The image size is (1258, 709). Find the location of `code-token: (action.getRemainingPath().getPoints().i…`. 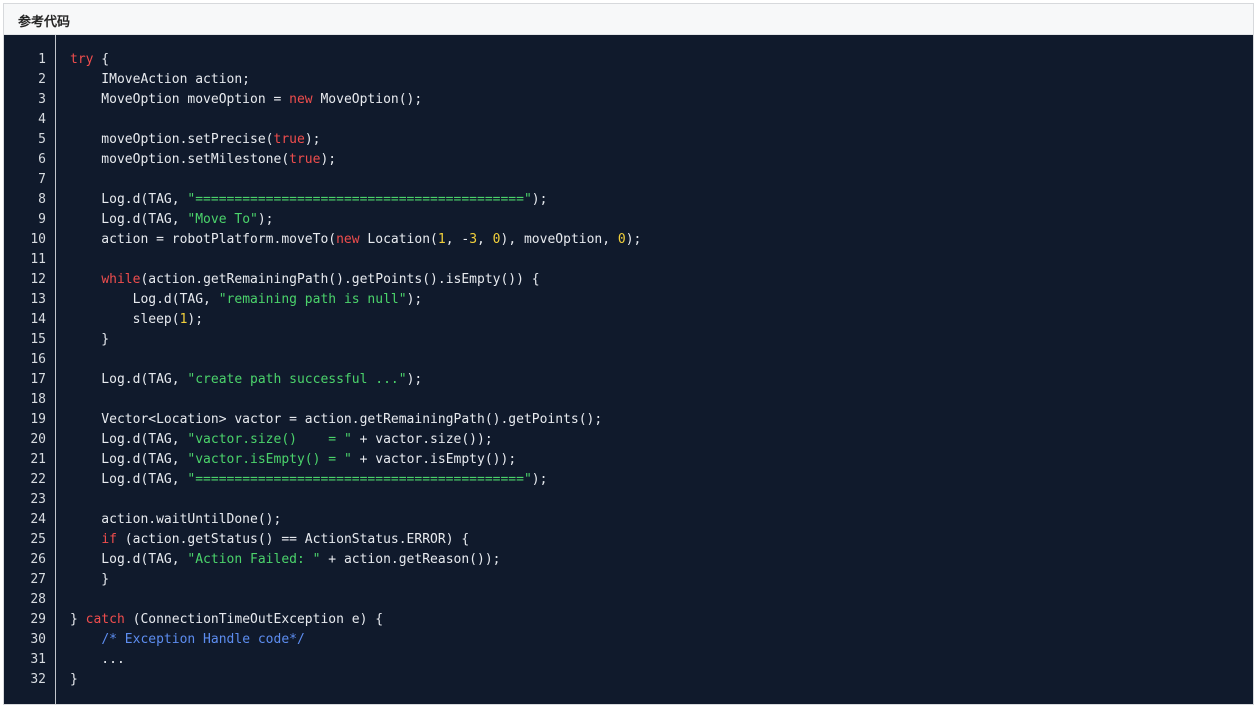

code-token: (action.getRemainingPath().getPoints().i… is located at coordinates (340, 279).